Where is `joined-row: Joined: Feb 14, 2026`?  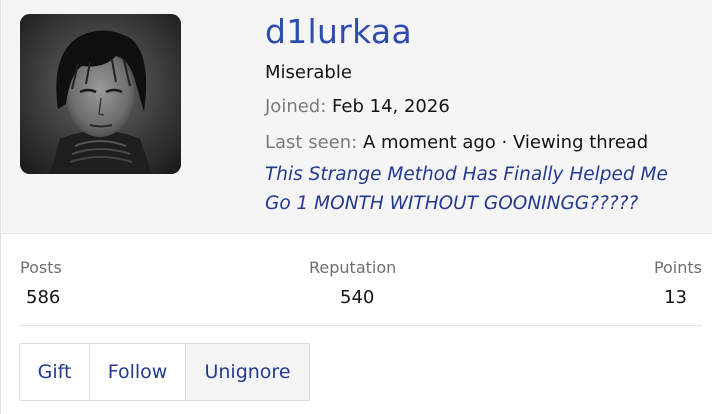 joined-row: Joined: Feb 14, 2026 is located at coordinates (357, 107).